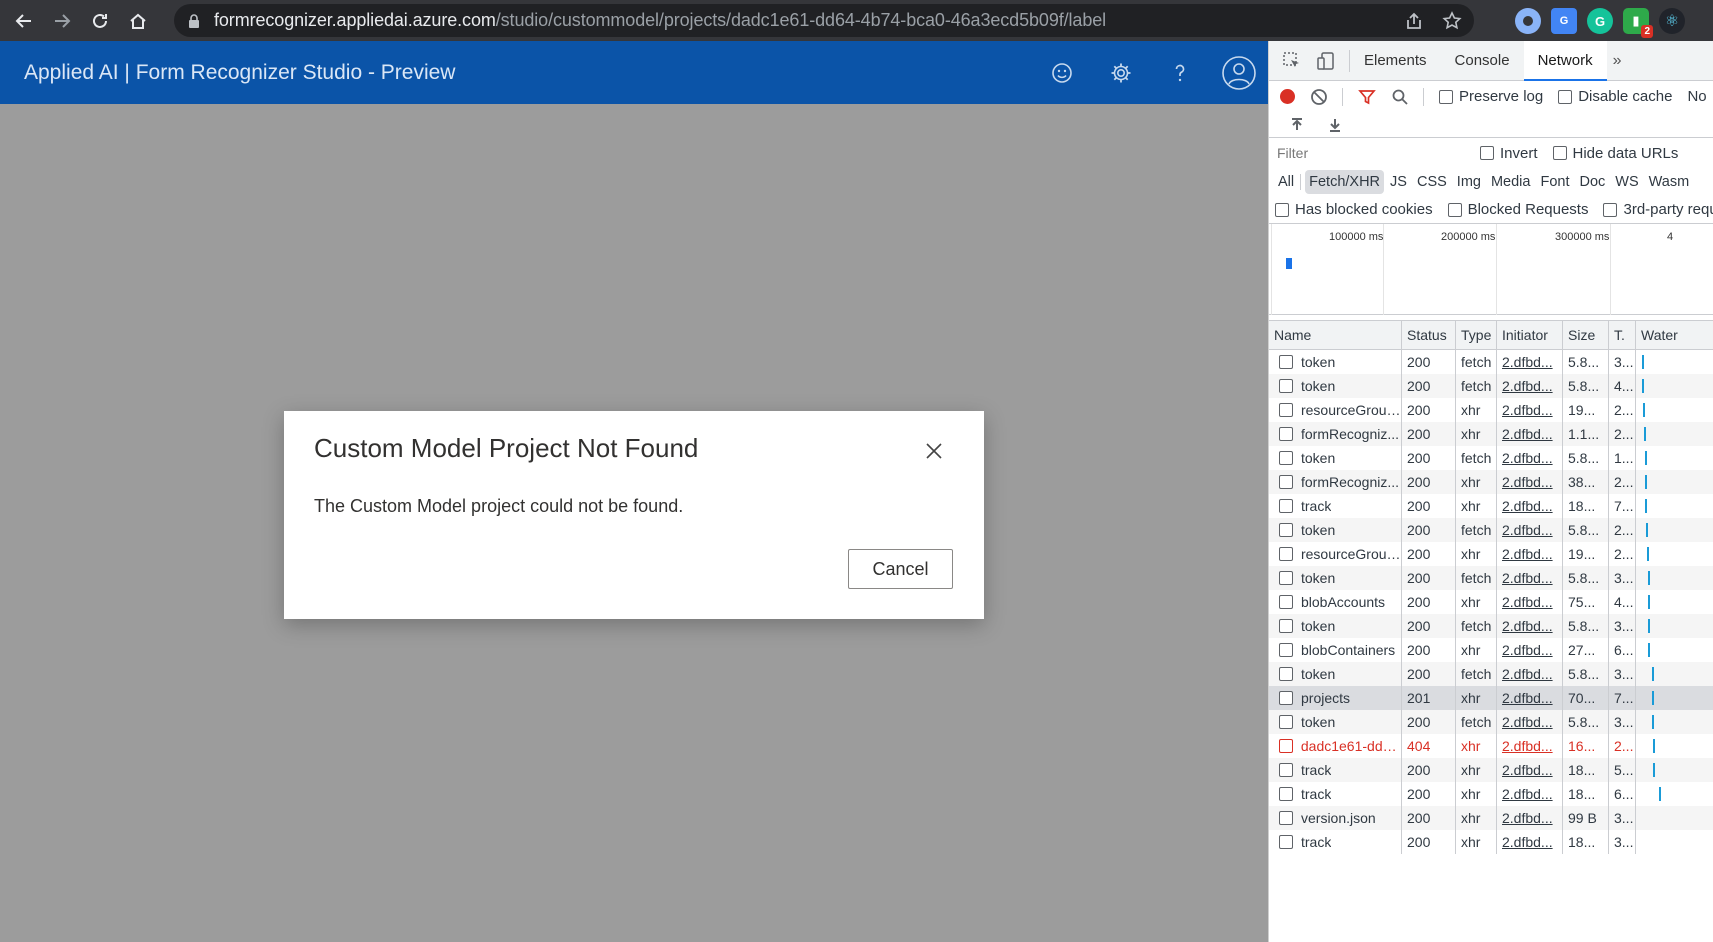 Image resolution: width=1713 pixels, height=942 pixels. I want to click on network-overview-timeline: 100000 ms 200000 ms 300000 ms 4, so click(1491, 269).